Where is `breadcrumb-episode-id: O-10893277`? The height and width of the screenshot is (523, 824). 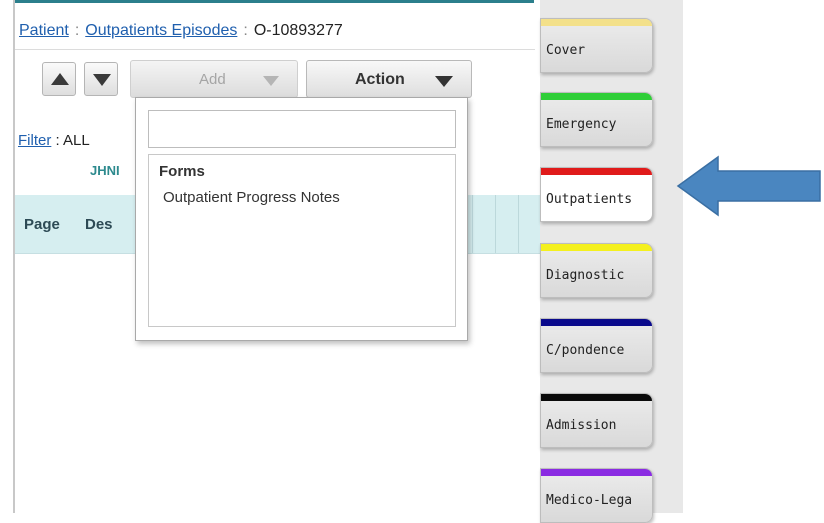
breadcrumb-episode-id: O-10893277 is located at coordinates (298, 30).